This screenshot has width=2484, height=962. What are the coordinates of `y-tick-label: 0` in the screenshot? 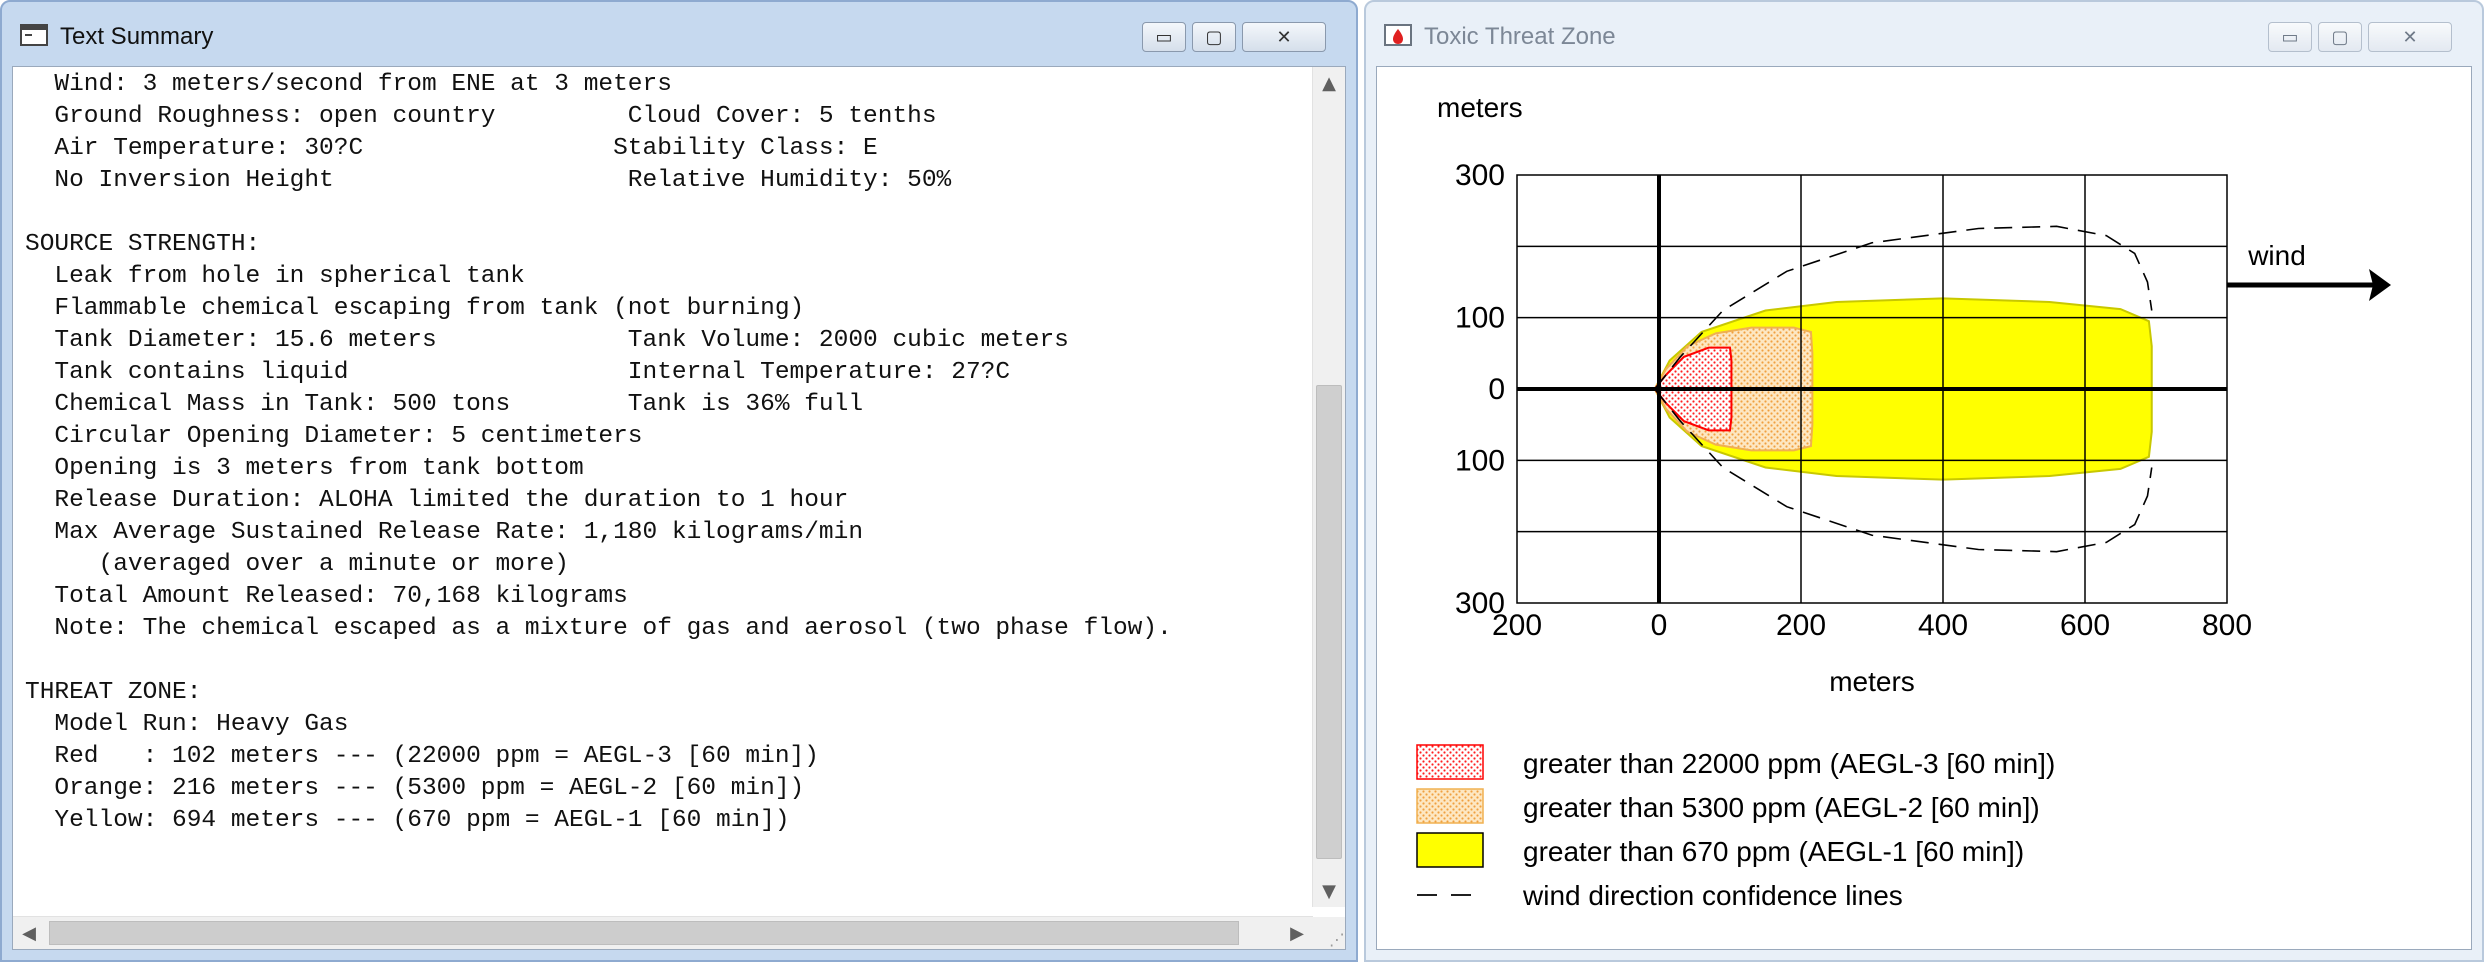 It's located at (1496, 389).